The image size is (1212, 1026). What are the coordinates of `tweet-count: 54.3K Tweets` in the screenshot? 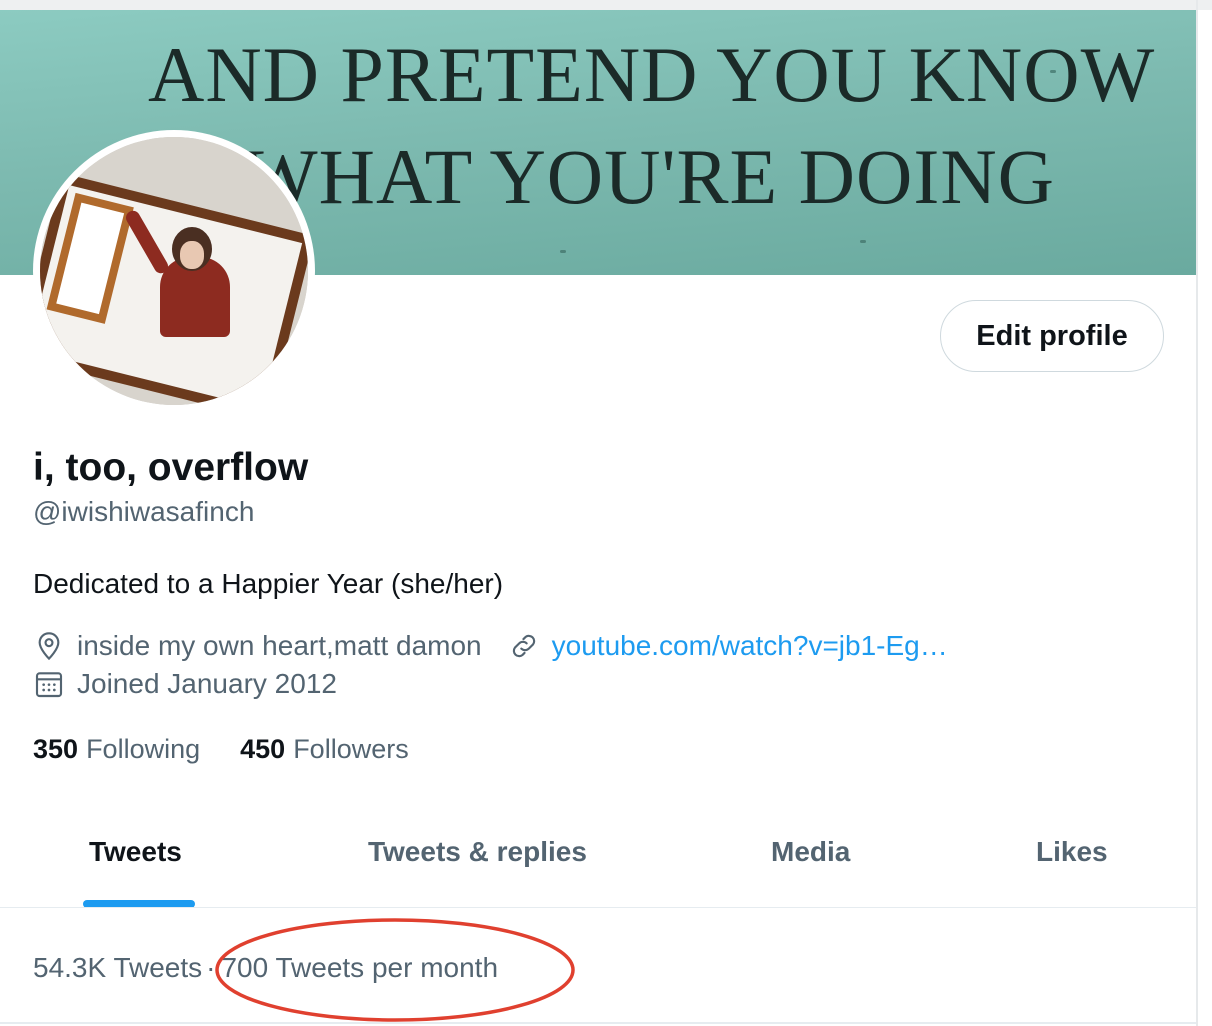 It's located at (118, 967).